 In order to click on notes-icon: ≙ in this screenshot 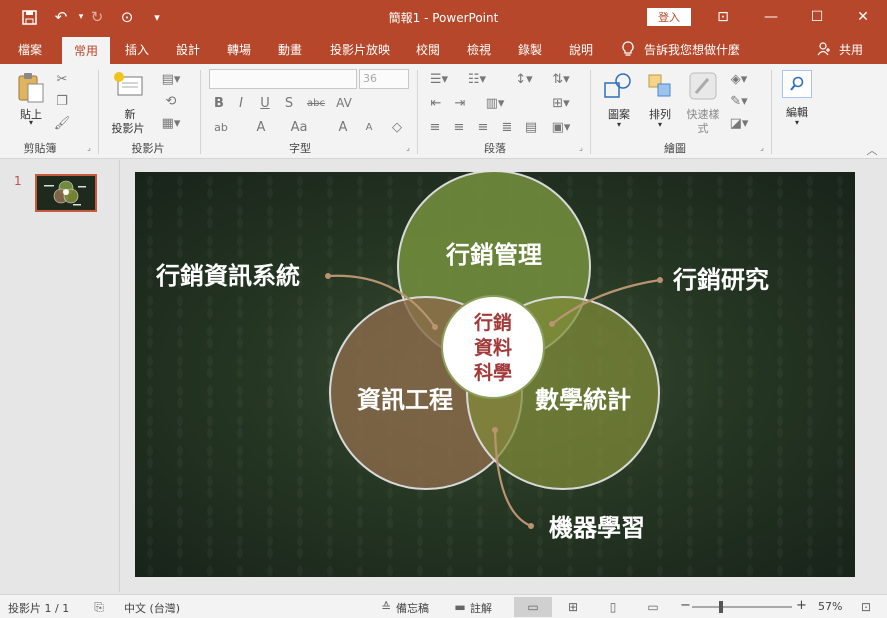, I will do `click(386, 607)`.